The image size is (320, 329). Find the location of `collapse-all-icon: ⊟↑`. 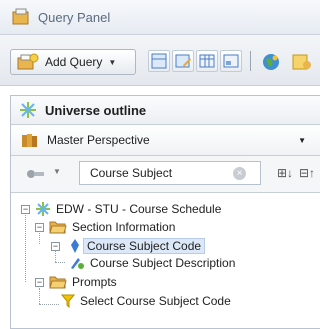

collapse-all-icon: ⊟↑ is located at coordinates (307, 173).